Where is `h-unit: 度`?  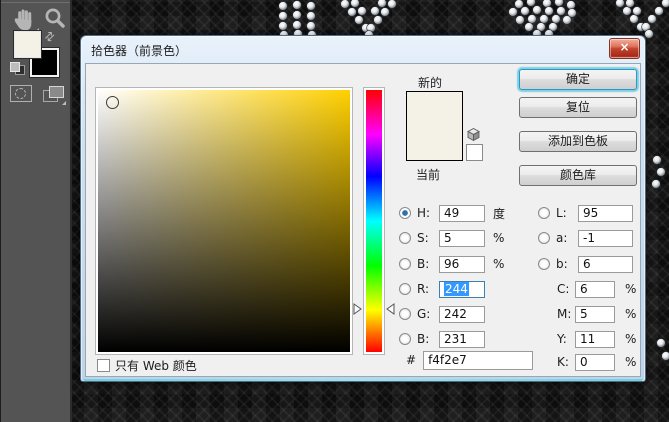
h-unit: 度 is located at coordinates (499, 213).